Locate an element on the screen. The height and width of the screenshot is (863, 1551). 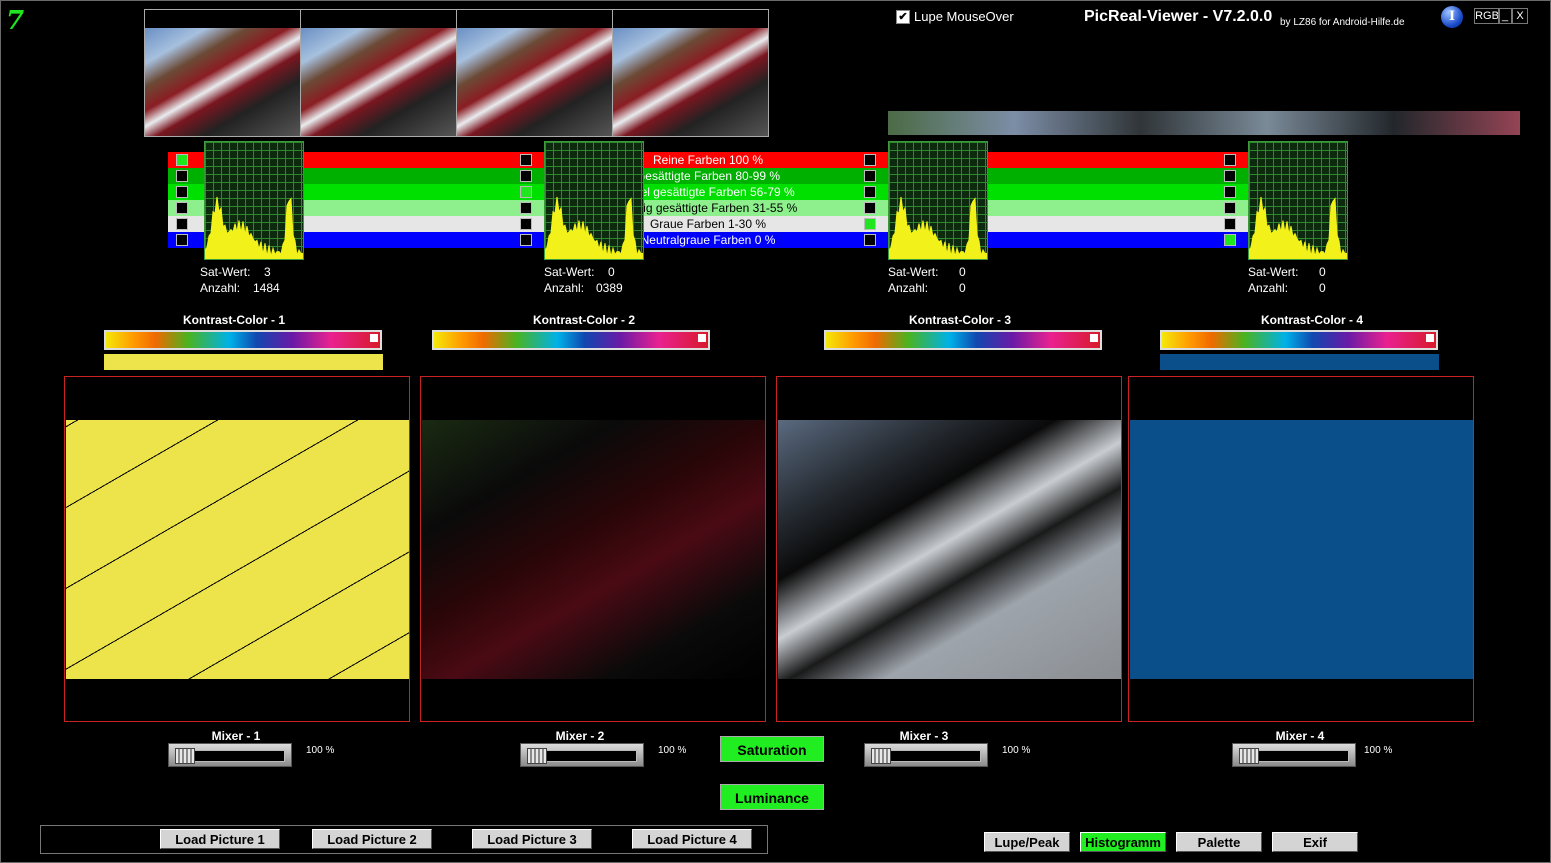
info-icon: I is located at coordinates (1452, 17).